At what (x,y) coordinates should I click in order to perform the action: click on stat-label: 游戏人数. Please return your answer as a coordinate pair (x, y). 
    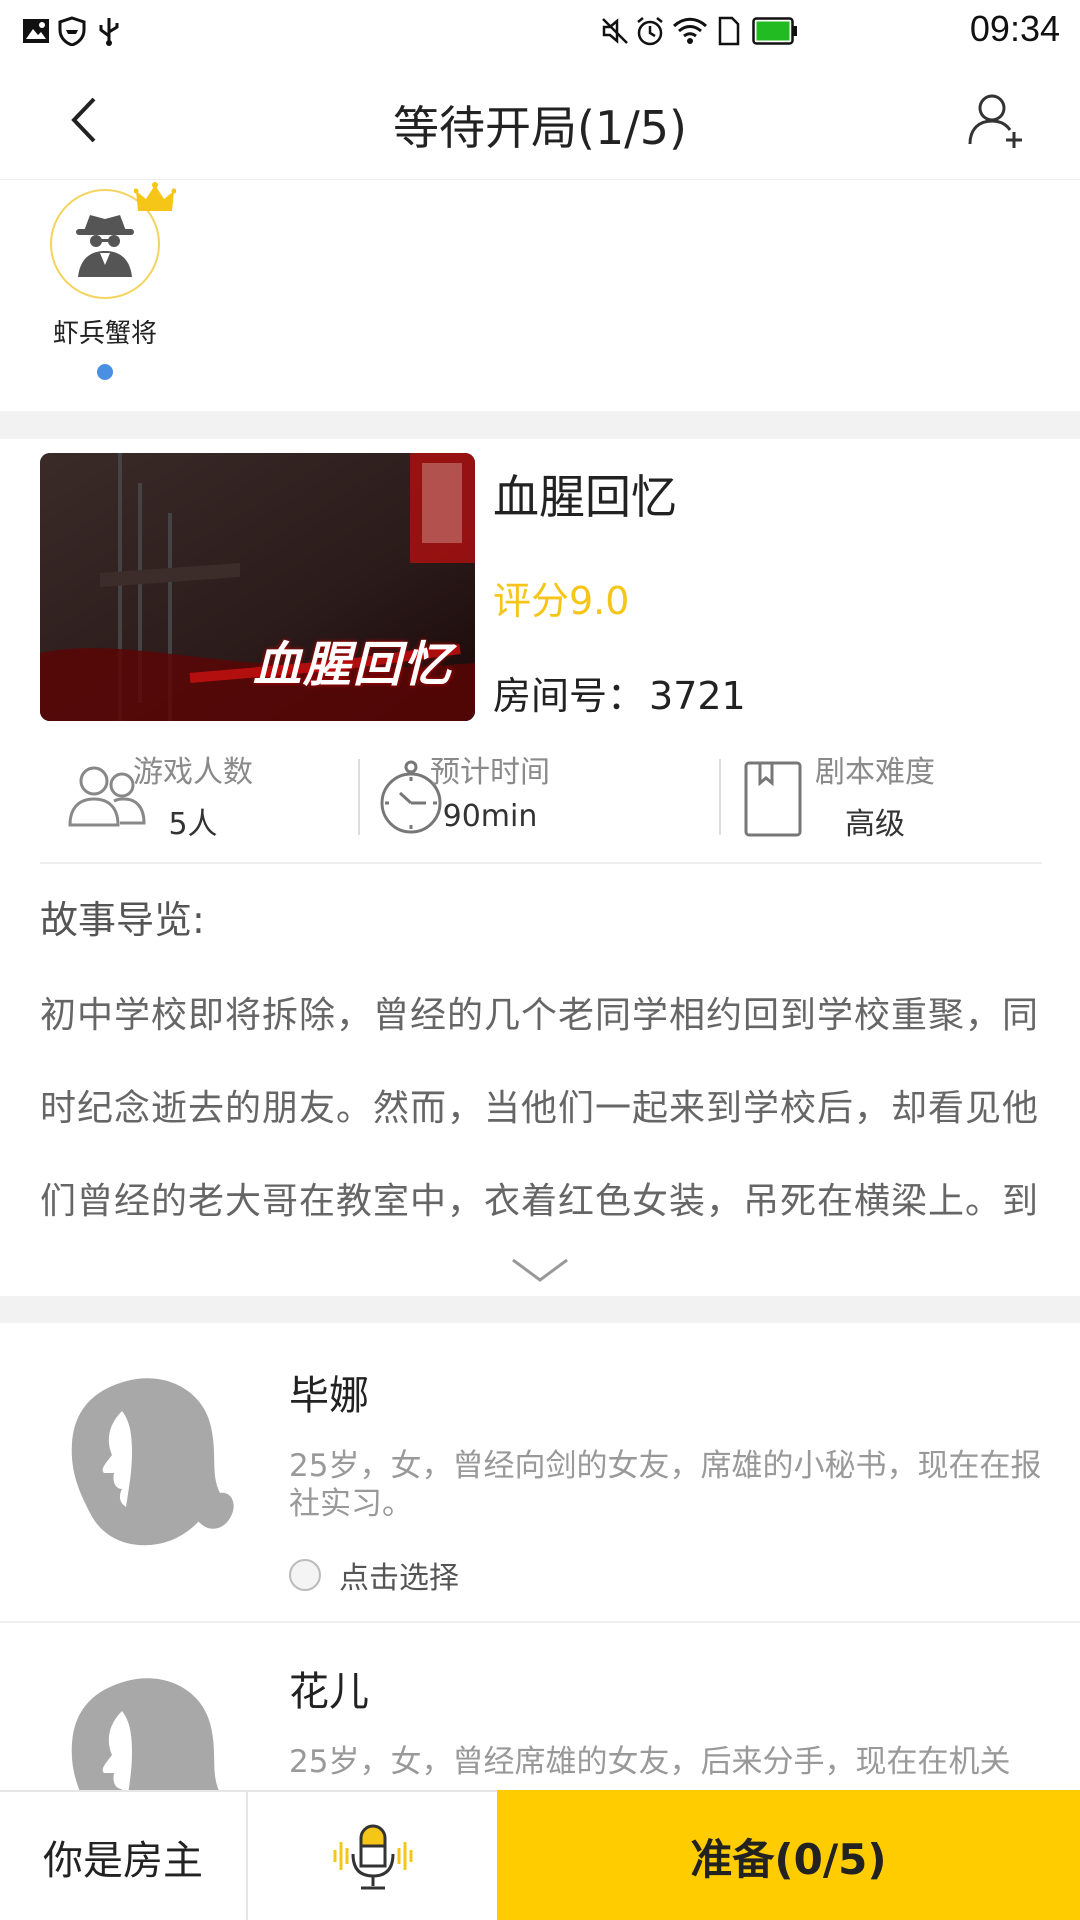
    Looking at the image, I should click on (193, 772).